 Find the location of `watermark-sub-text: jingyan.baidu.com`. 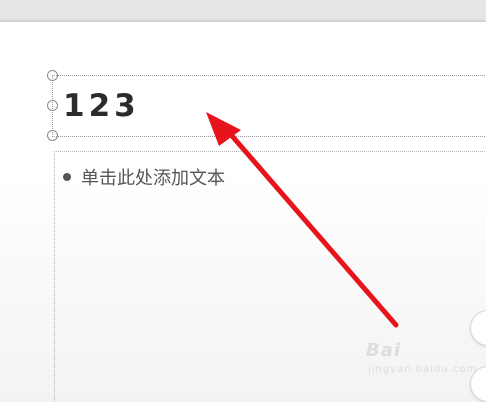

watermark-sub-text: jingyan.baidu.com is located at coordinates (423, 369).